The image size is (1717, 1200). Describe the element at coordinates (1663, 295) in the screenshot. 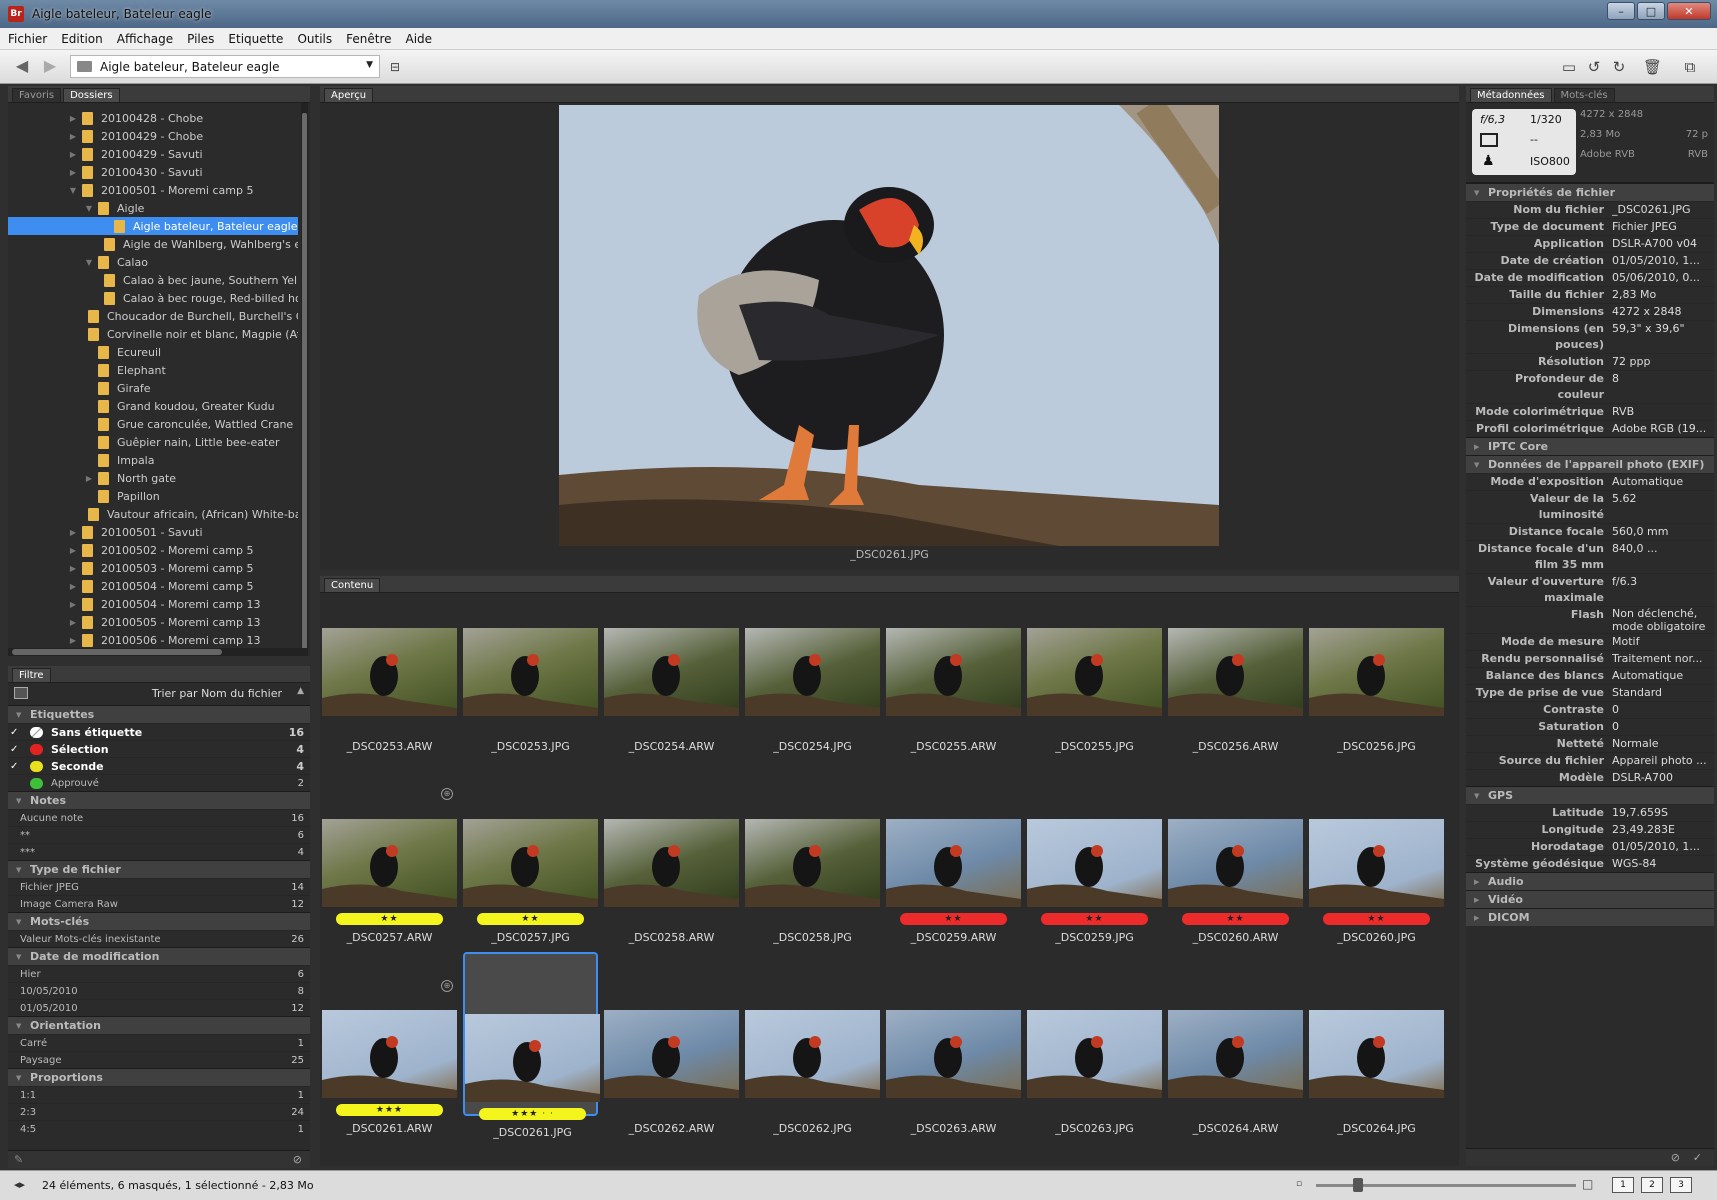

I see `metadata-value: 2,83 Mo` at that location.